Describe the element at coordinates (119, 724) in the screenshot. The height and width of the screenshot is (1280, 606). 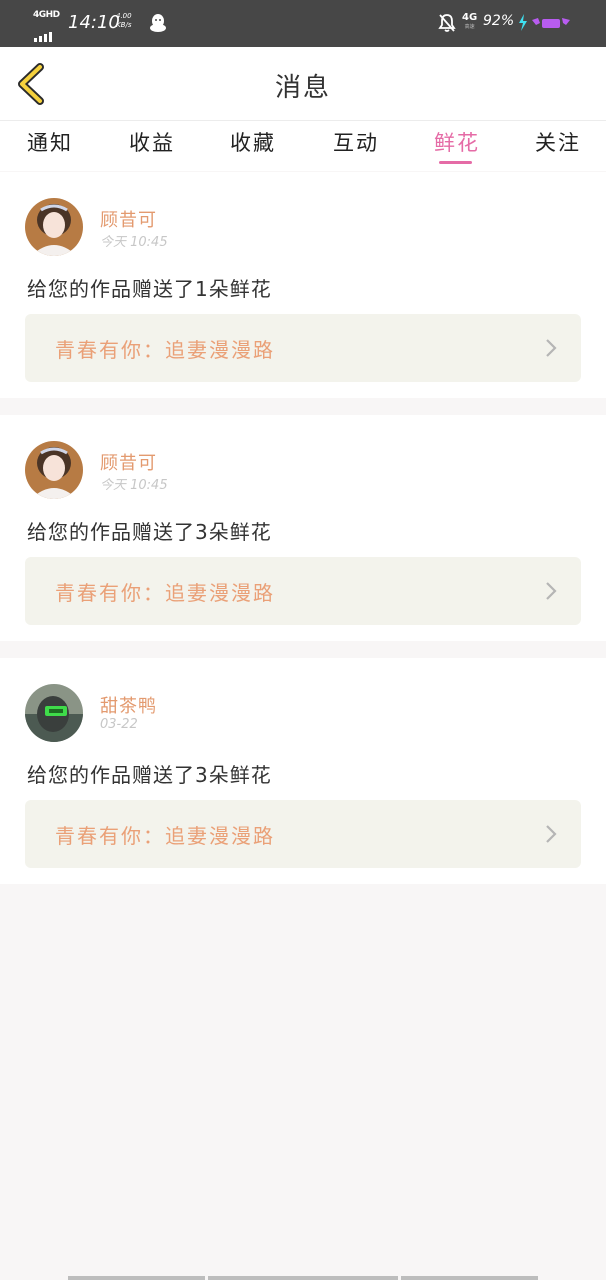
I see `message-time: 03-22` at that location.